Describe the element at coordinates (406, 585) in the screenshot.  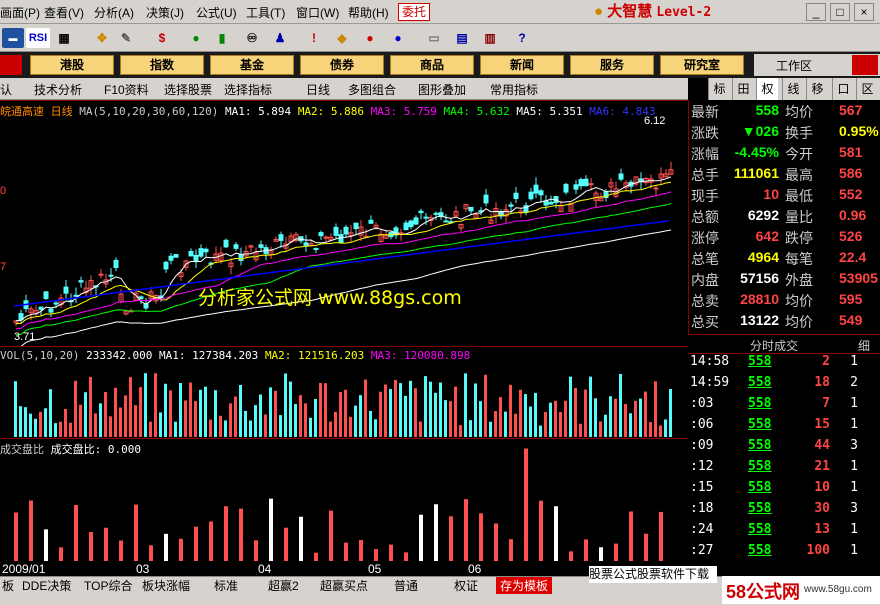
I see `tab-normal: 普通` at that location.